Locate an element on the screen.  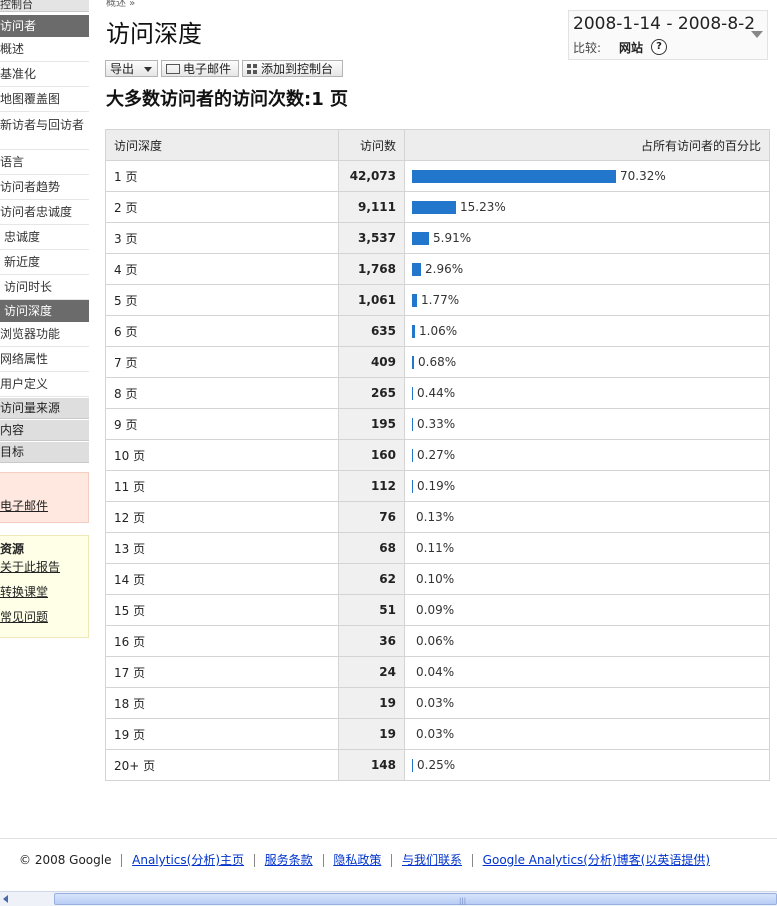
table-row: 7 页 409 0.68% is located at coordinates (437, 362).